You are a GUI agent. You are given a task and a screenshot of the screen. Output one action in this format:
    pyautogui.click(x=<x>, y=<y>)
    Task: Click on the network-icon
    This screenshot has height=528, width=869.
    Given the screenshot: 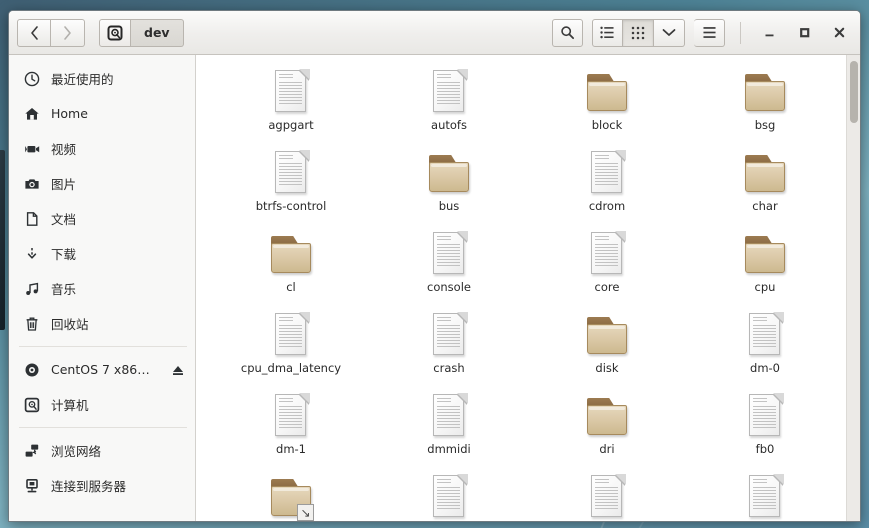 What is the action you would take?
    pyautogui.click(x=31, y=450)
    